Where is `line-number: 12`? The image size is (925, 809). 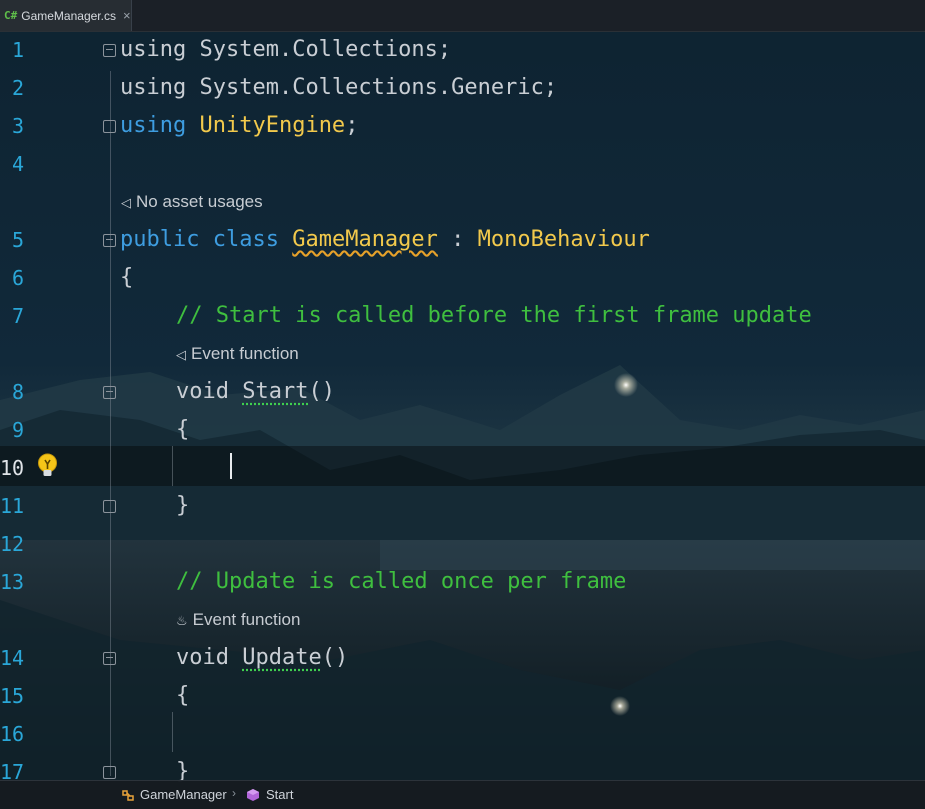
line-number: 12 is located at coordinates (12, 544).